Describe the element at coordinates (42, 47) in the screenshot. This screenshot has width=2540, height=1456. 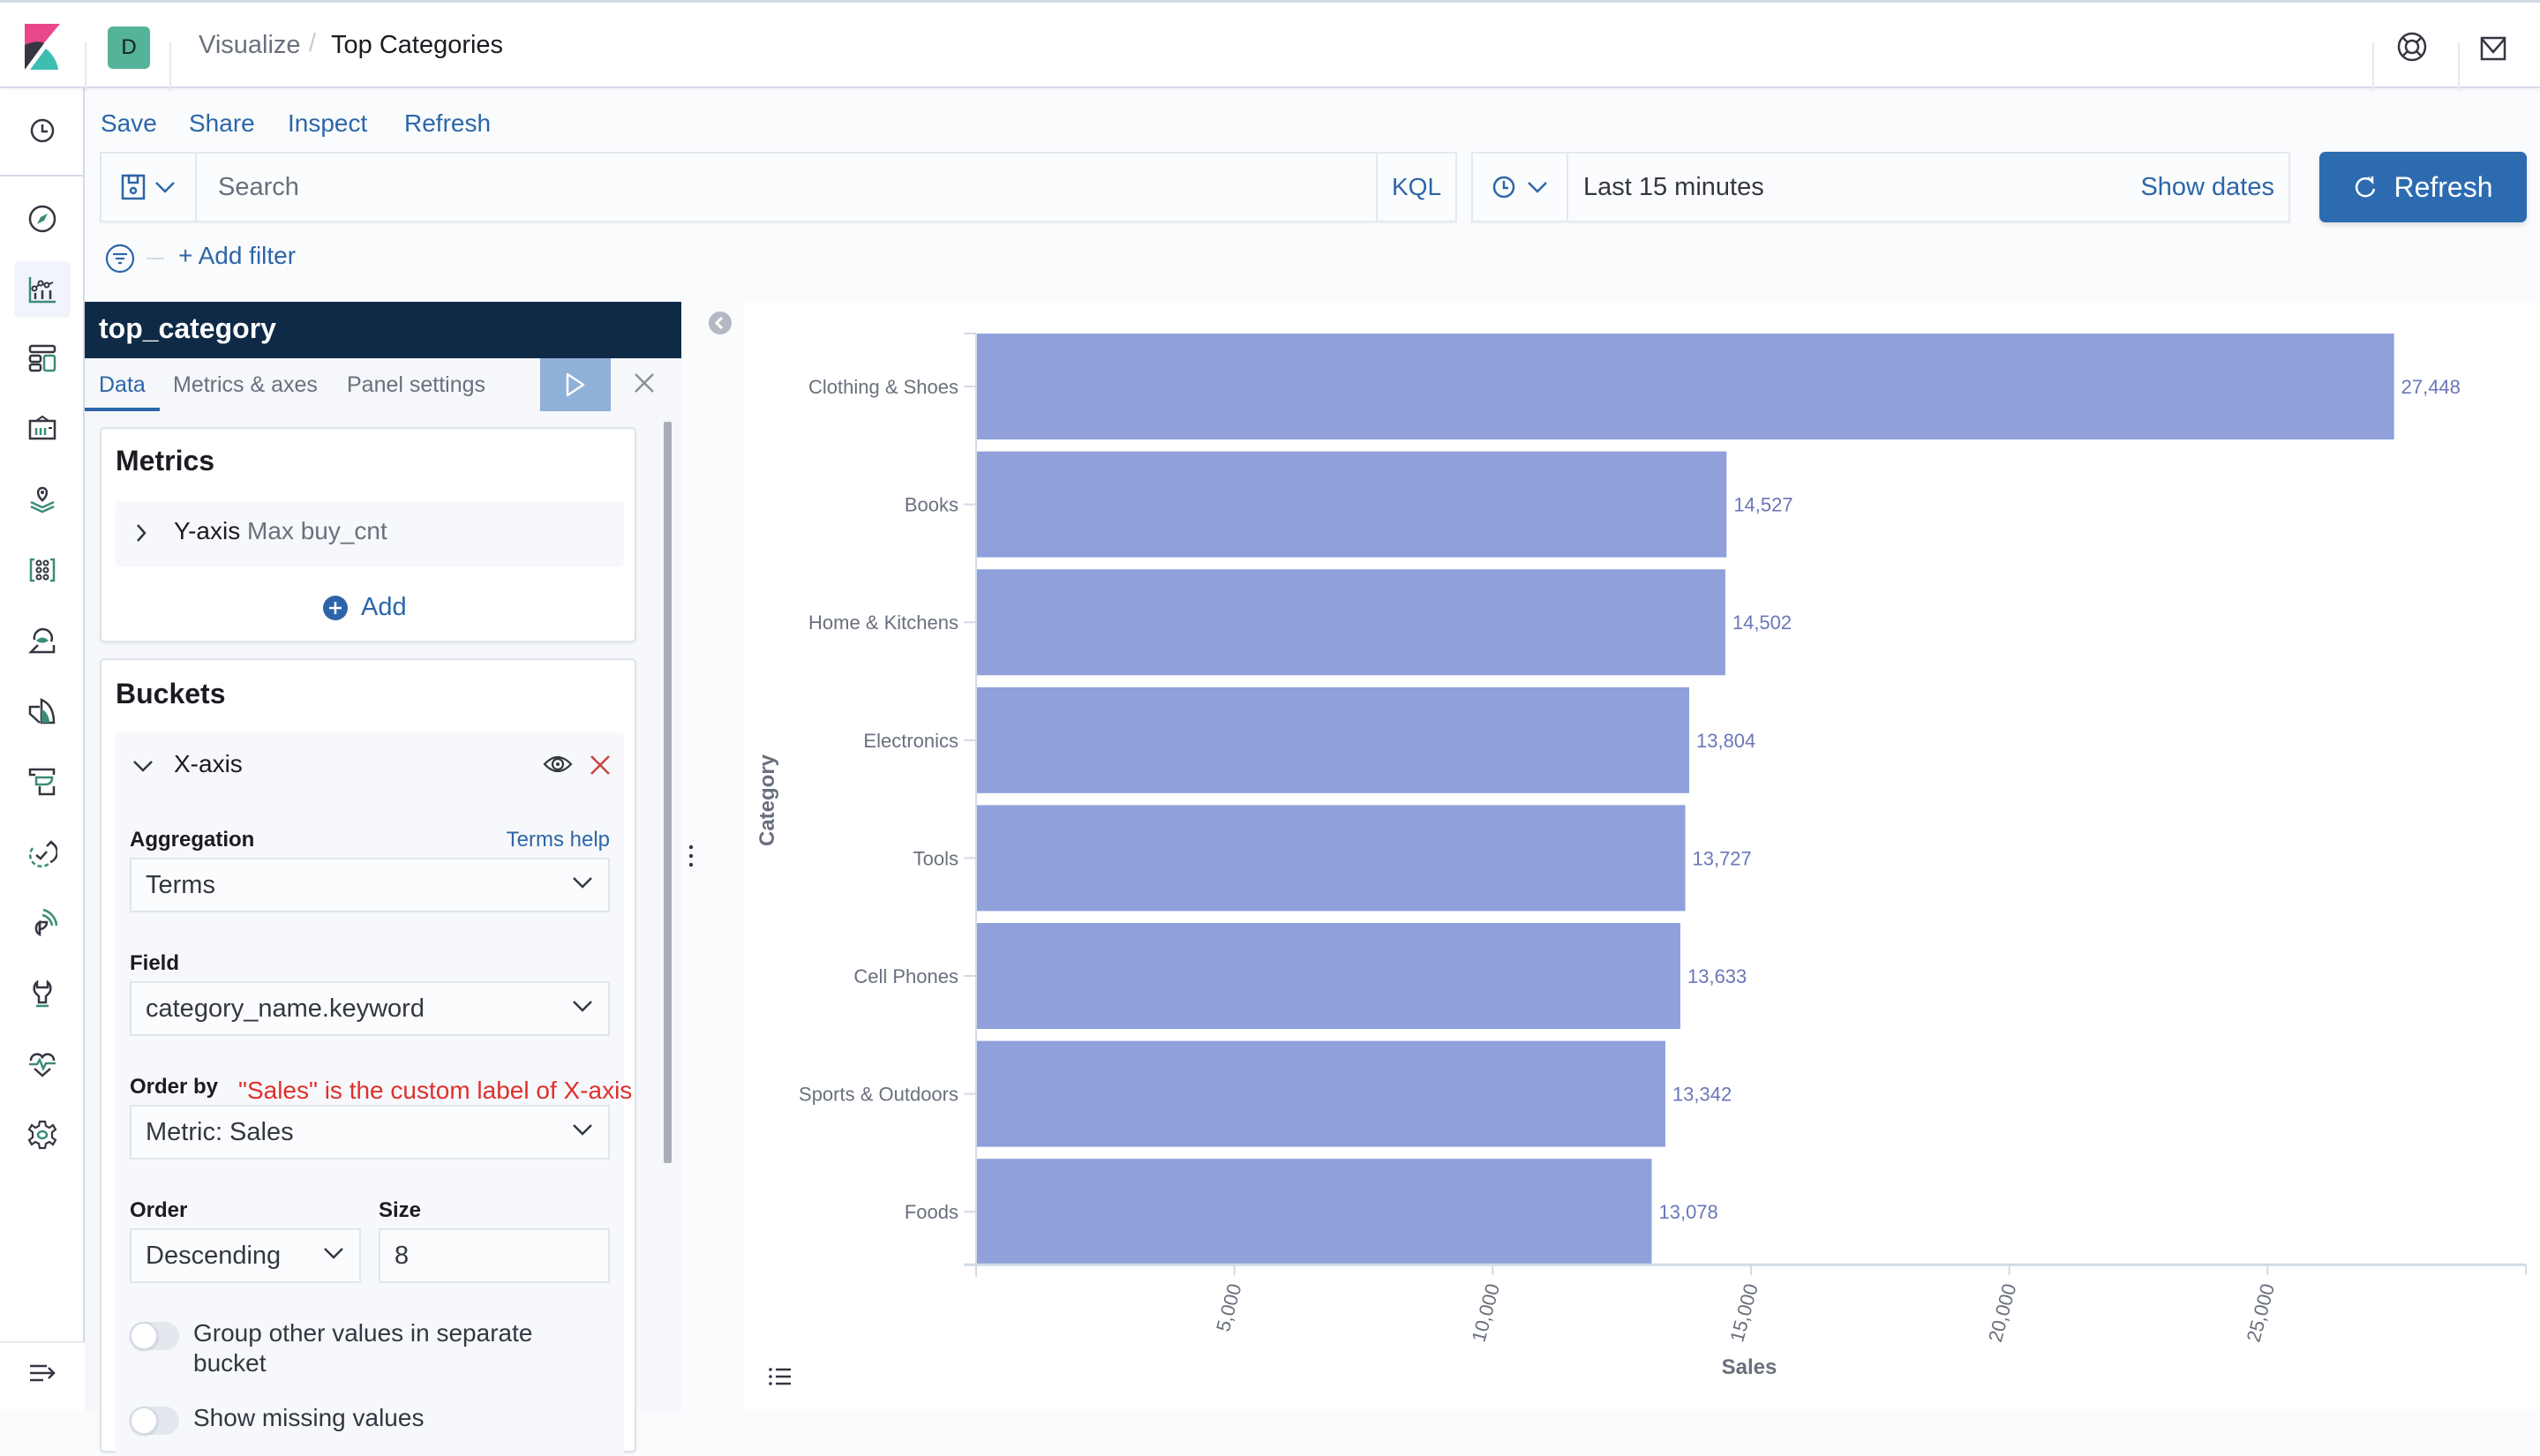
I see `kibana-logo` at that location.